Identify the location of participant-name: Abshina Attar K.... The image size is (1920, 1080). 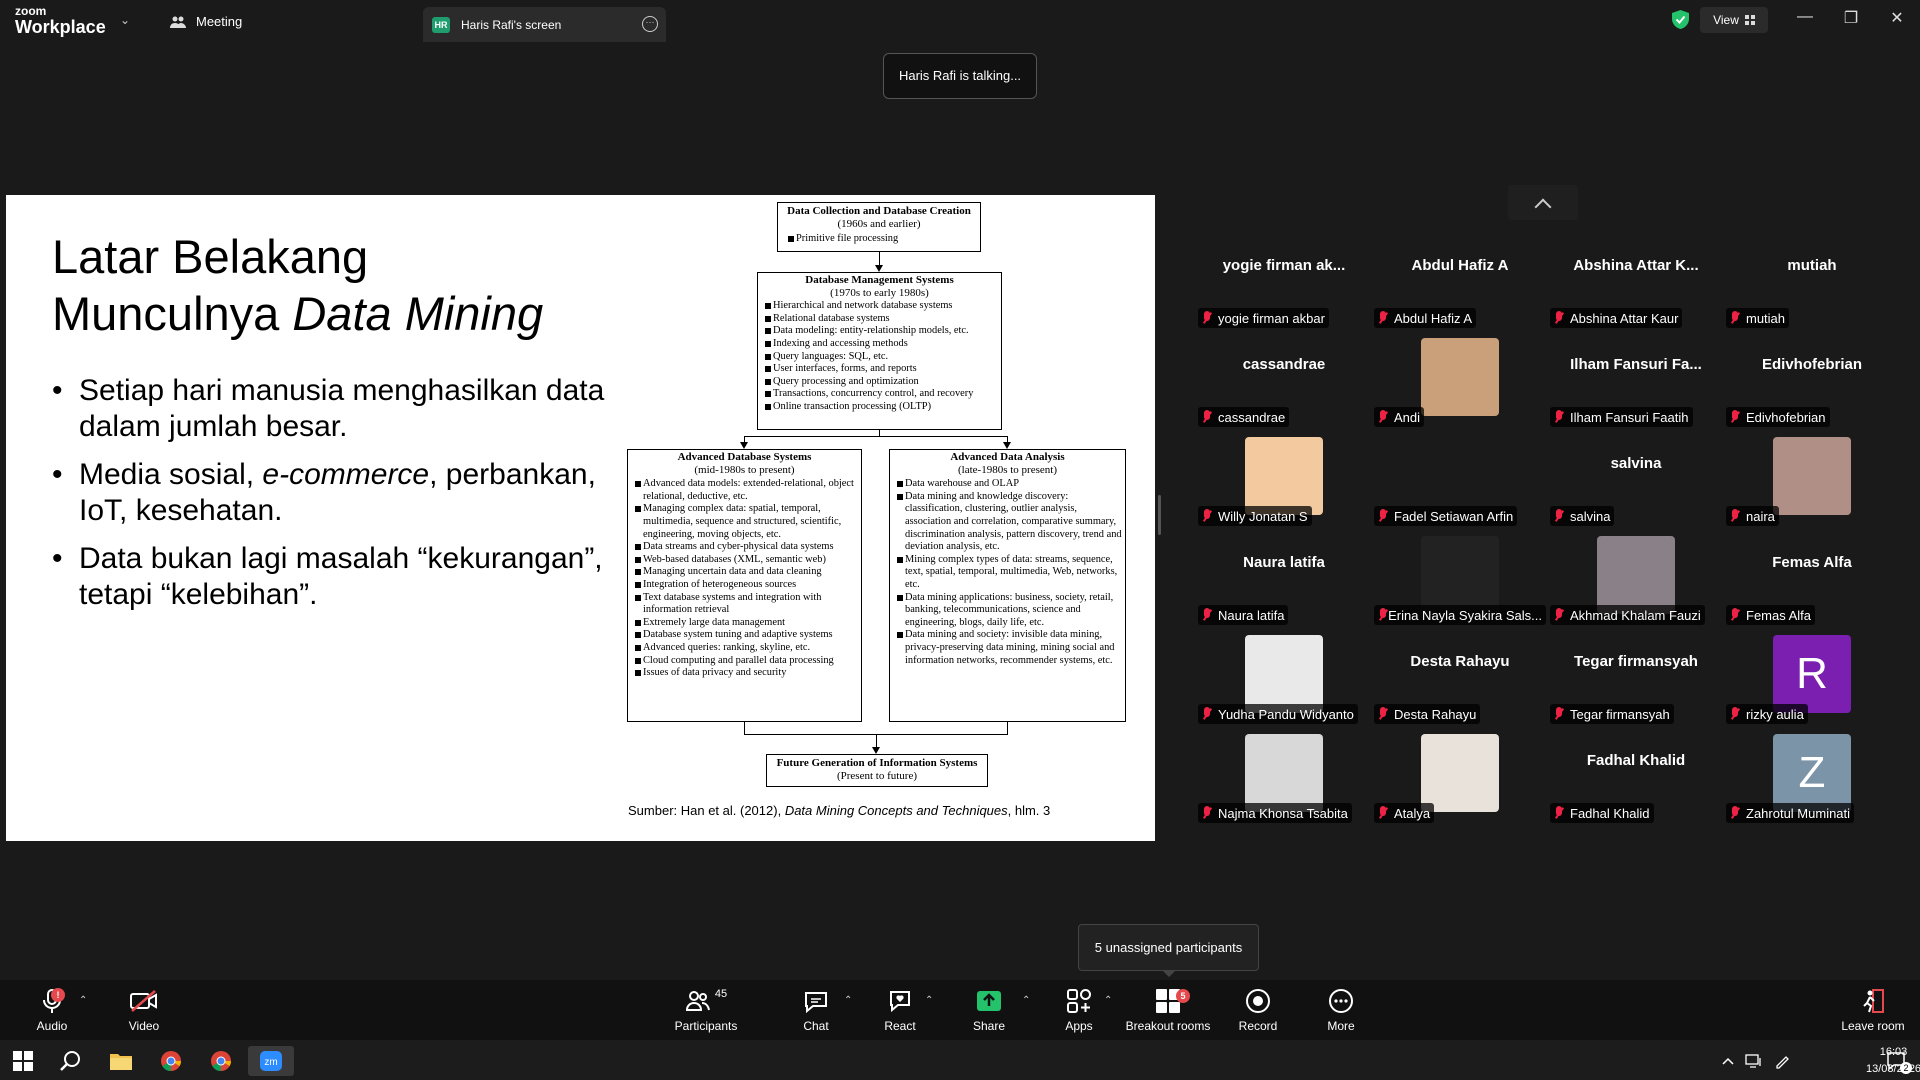
(1636, 265).